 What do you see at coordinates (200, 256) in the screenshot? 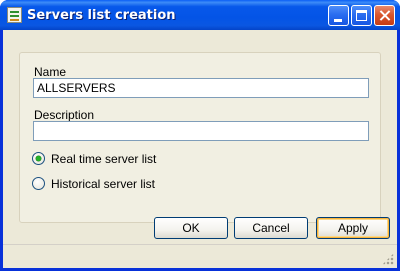
I see `status-bar` at bounding box center [200, 256].